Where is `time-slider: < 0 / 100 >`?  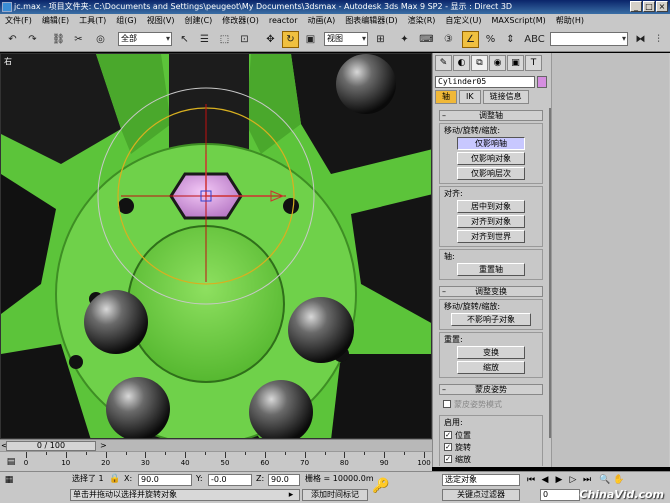 time-slider: < 0 / 100 > is located at coordinates (216, 445).